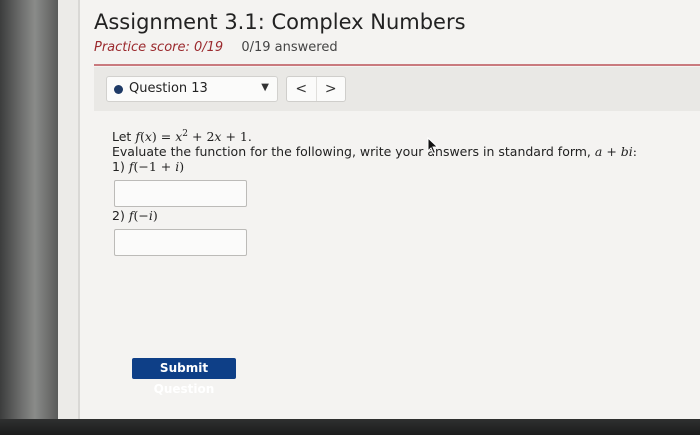  I want to click on part2-answer-input, so click(180, 242).